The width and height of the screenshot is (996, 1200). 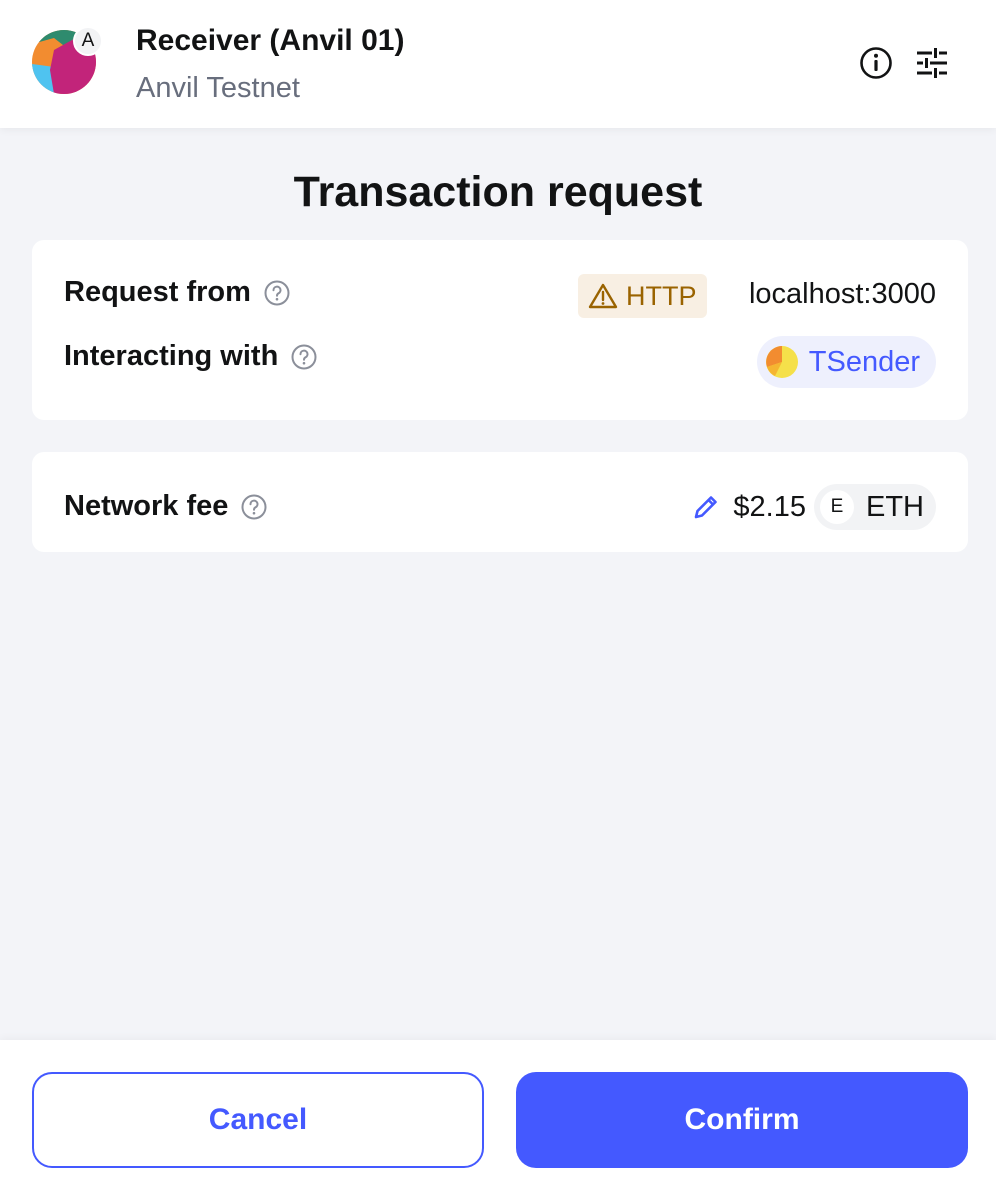 I want to click on request-origin: localhost:3000, so click(x=842, y=294).